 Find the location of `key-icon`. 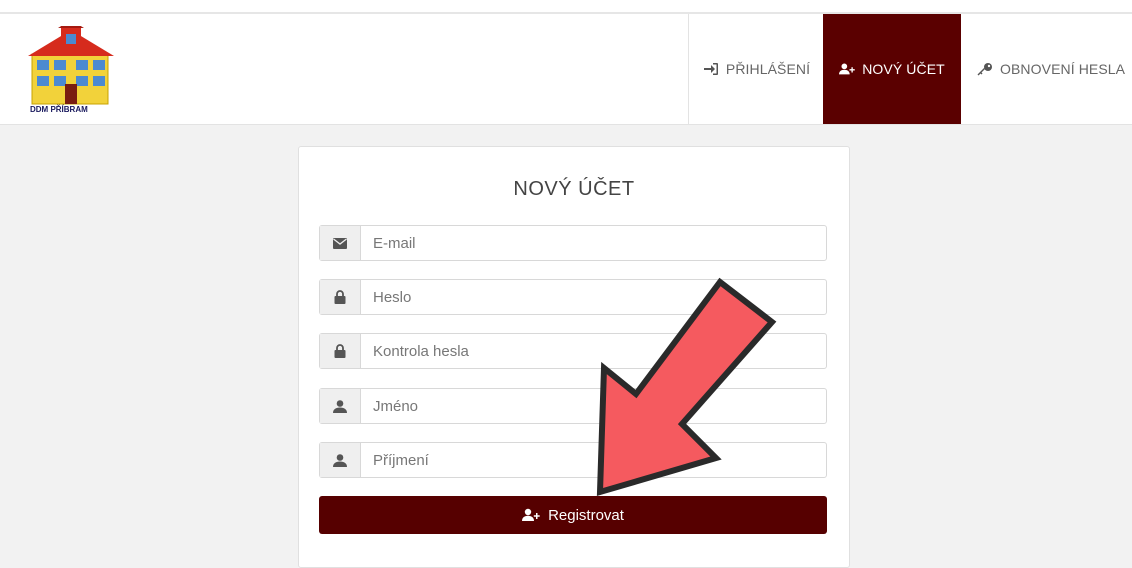

key-icon is located at coordinates (984, 69).